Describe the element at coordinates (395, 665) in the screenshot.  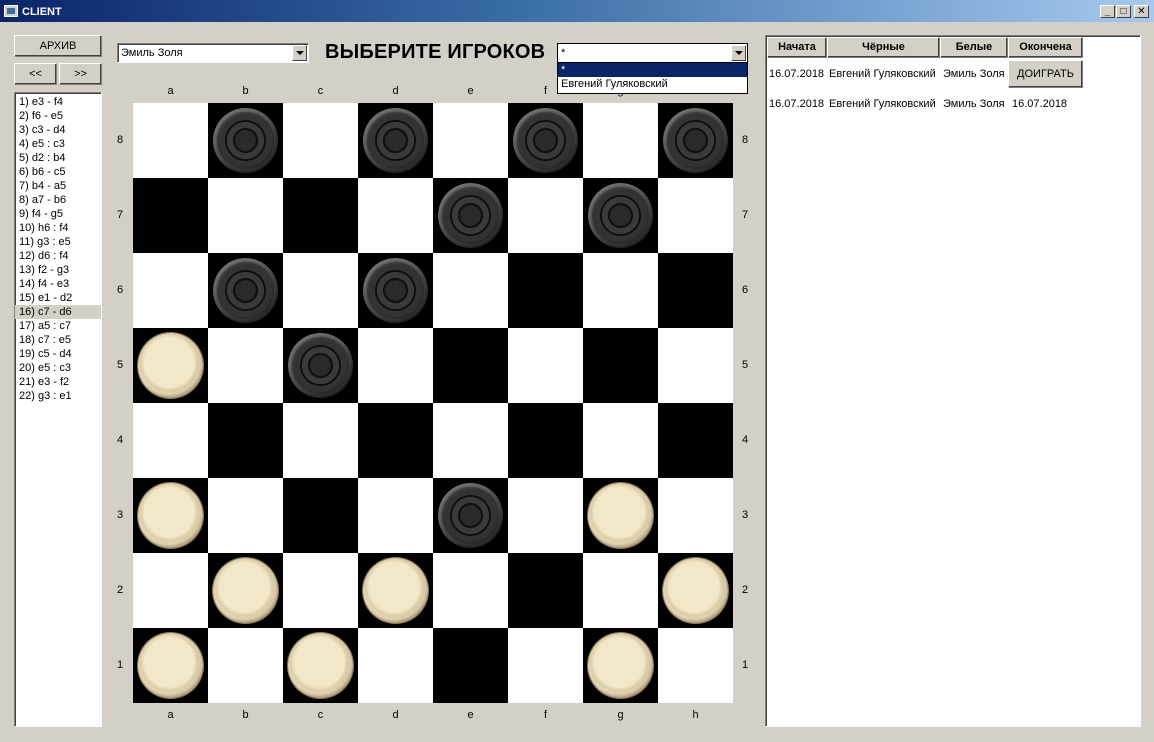
I see `square-d1` at that location.